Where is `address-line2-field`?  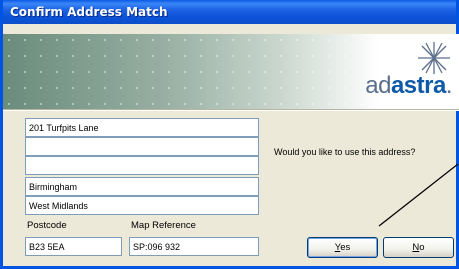 address-line2-field is located at coordinates (142, 146).